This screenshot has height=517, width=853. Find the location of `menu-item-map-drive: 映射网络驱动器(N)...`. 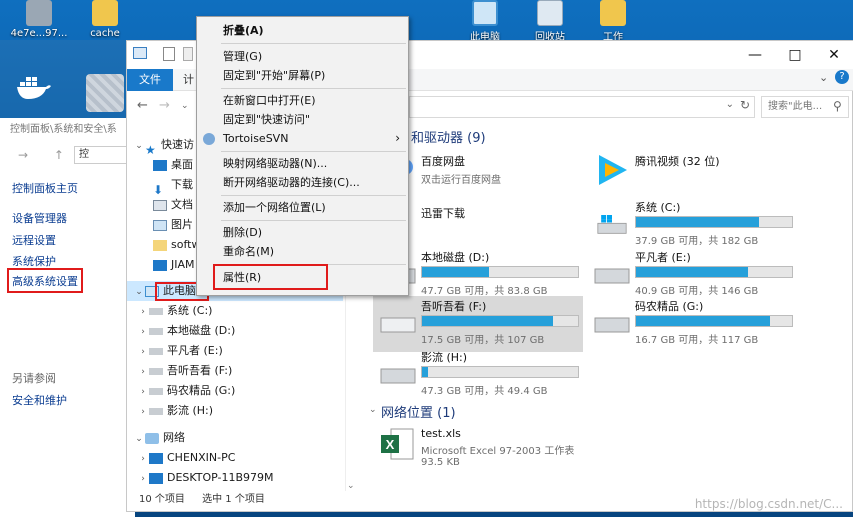

menu-item-map-drive: 映射网络驱动器(N)... is located at coordinates (302, 163).